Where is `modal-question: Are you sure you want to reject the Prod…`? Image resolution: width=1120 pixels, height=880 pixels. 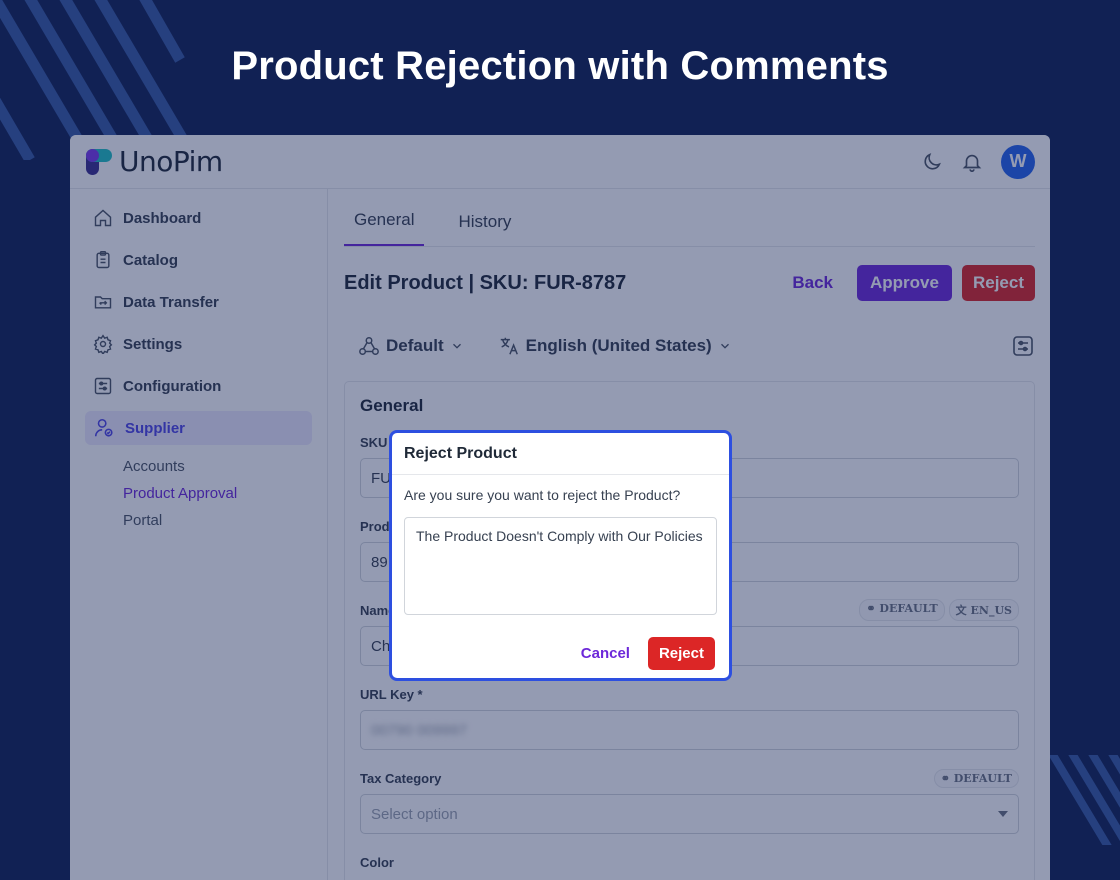
modal-question: Are you sure you want to reject the Prod… is located at coordinates (542, 495).